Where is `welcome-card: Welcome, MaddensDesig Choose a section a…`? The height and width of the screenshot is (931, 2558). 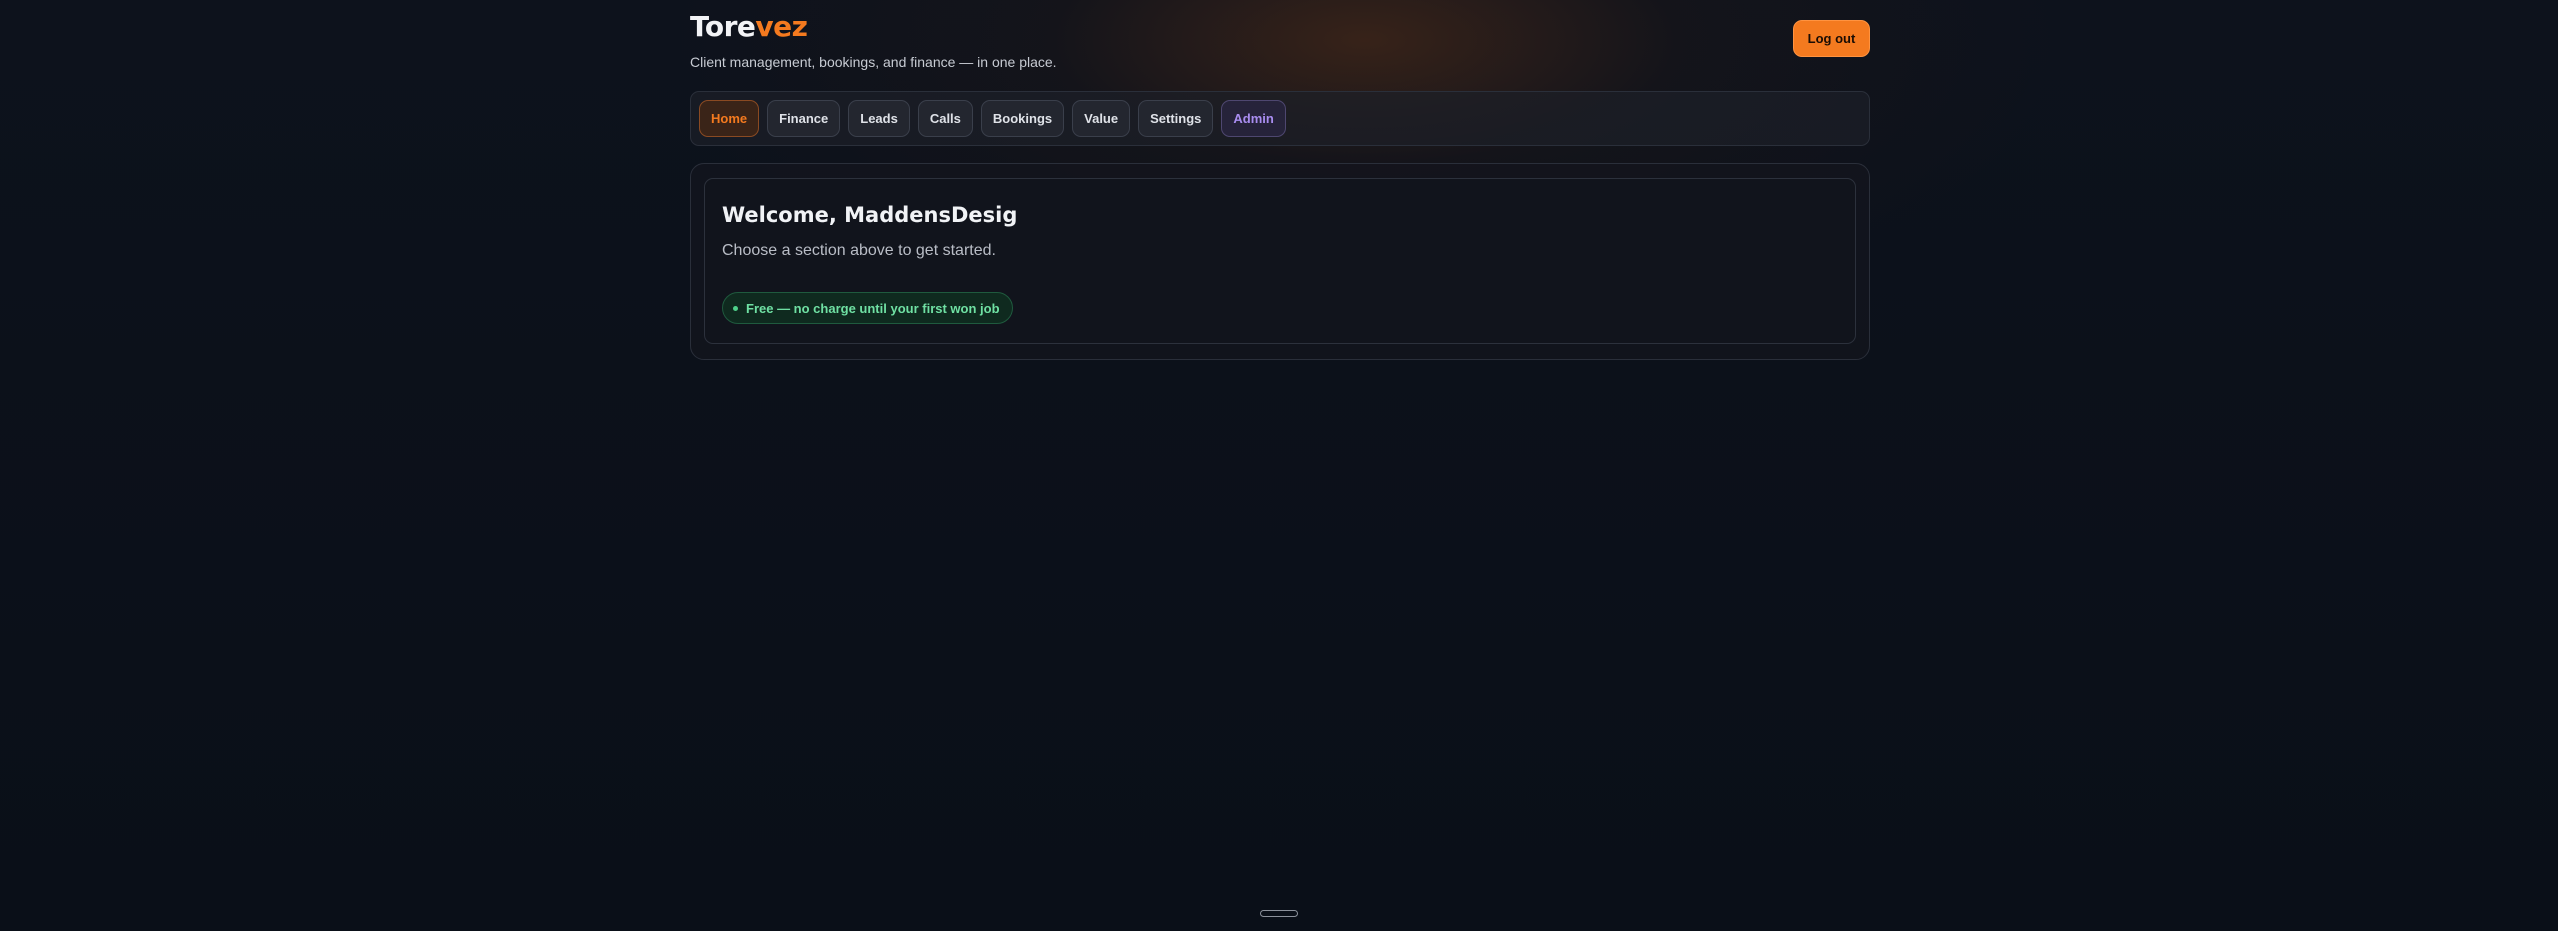 welcome-card: Welcome, MaddensDesig Choose a section a… is located at coordinates (1280, 261).